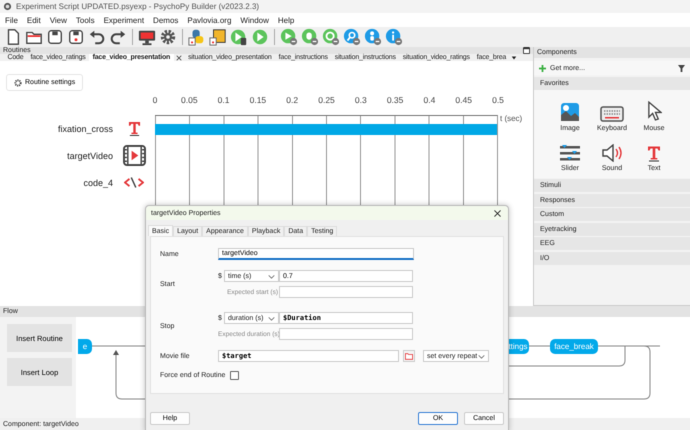  What do you see at coordinates (286, 20) in the screenshot?
I see `menu-item: Help` at bounding box center [286, 20].